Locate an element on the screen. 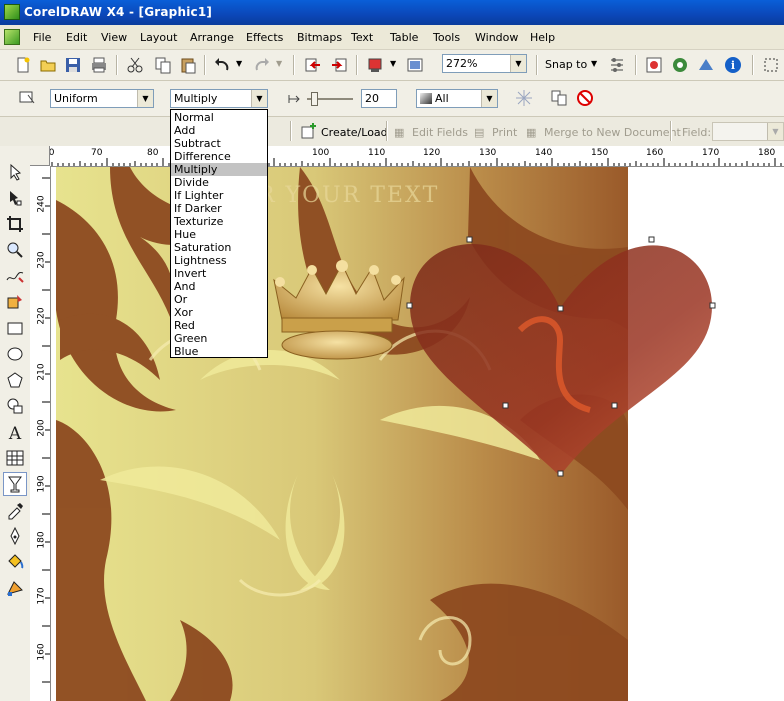 This screenshot has width=784, height=701. menu-view: View is located at coordinates (114, 37).